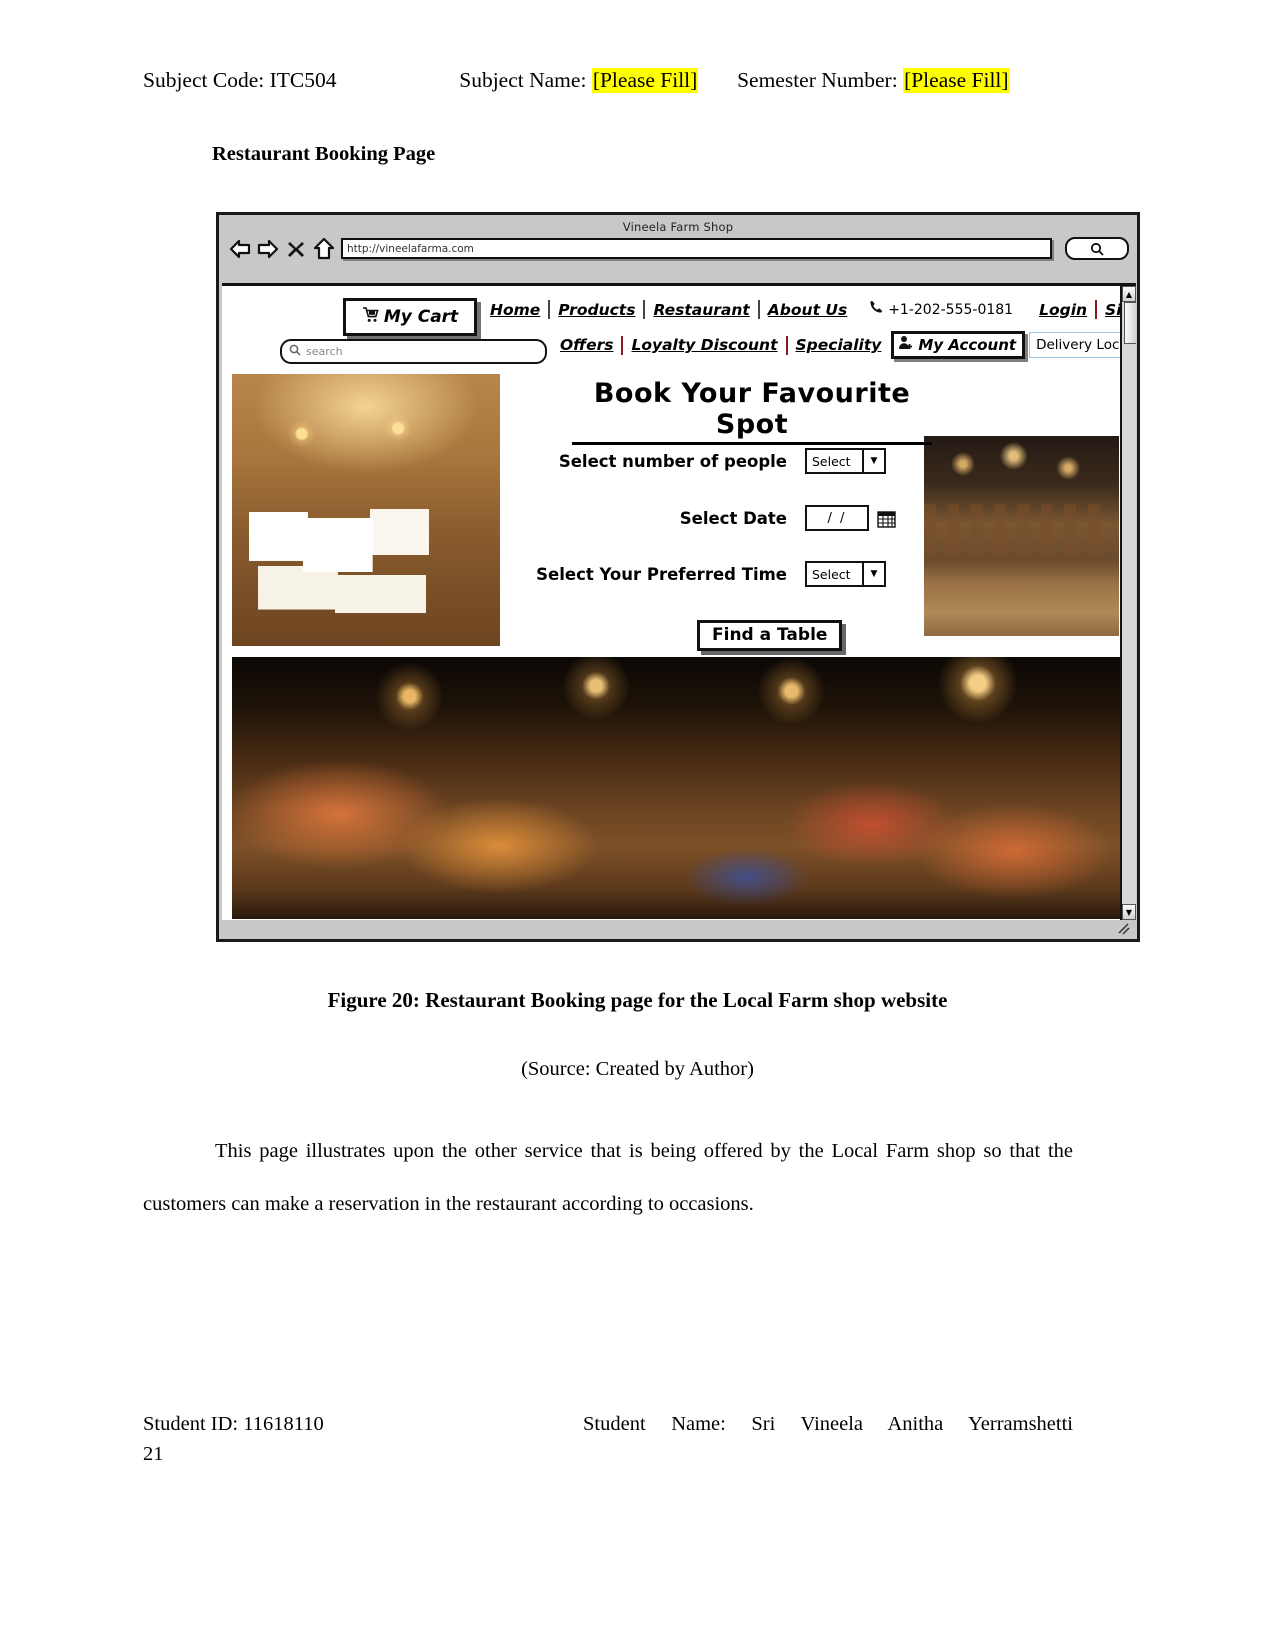 This screenshot has width=1275, height=1651. What do you see at coordinates (837, 518) in the screenshot?
I see `date-input: / /` at bounding box center [837, 518].